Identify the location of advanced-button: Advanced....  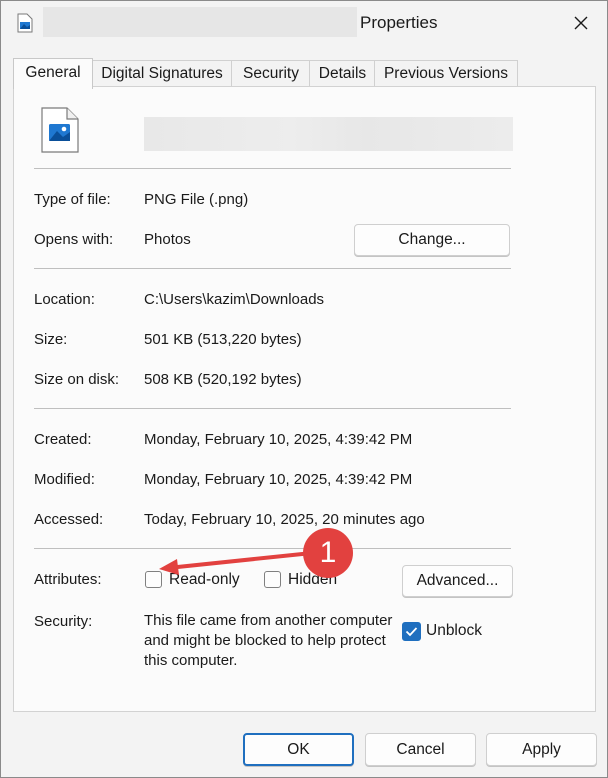
(457, 581).